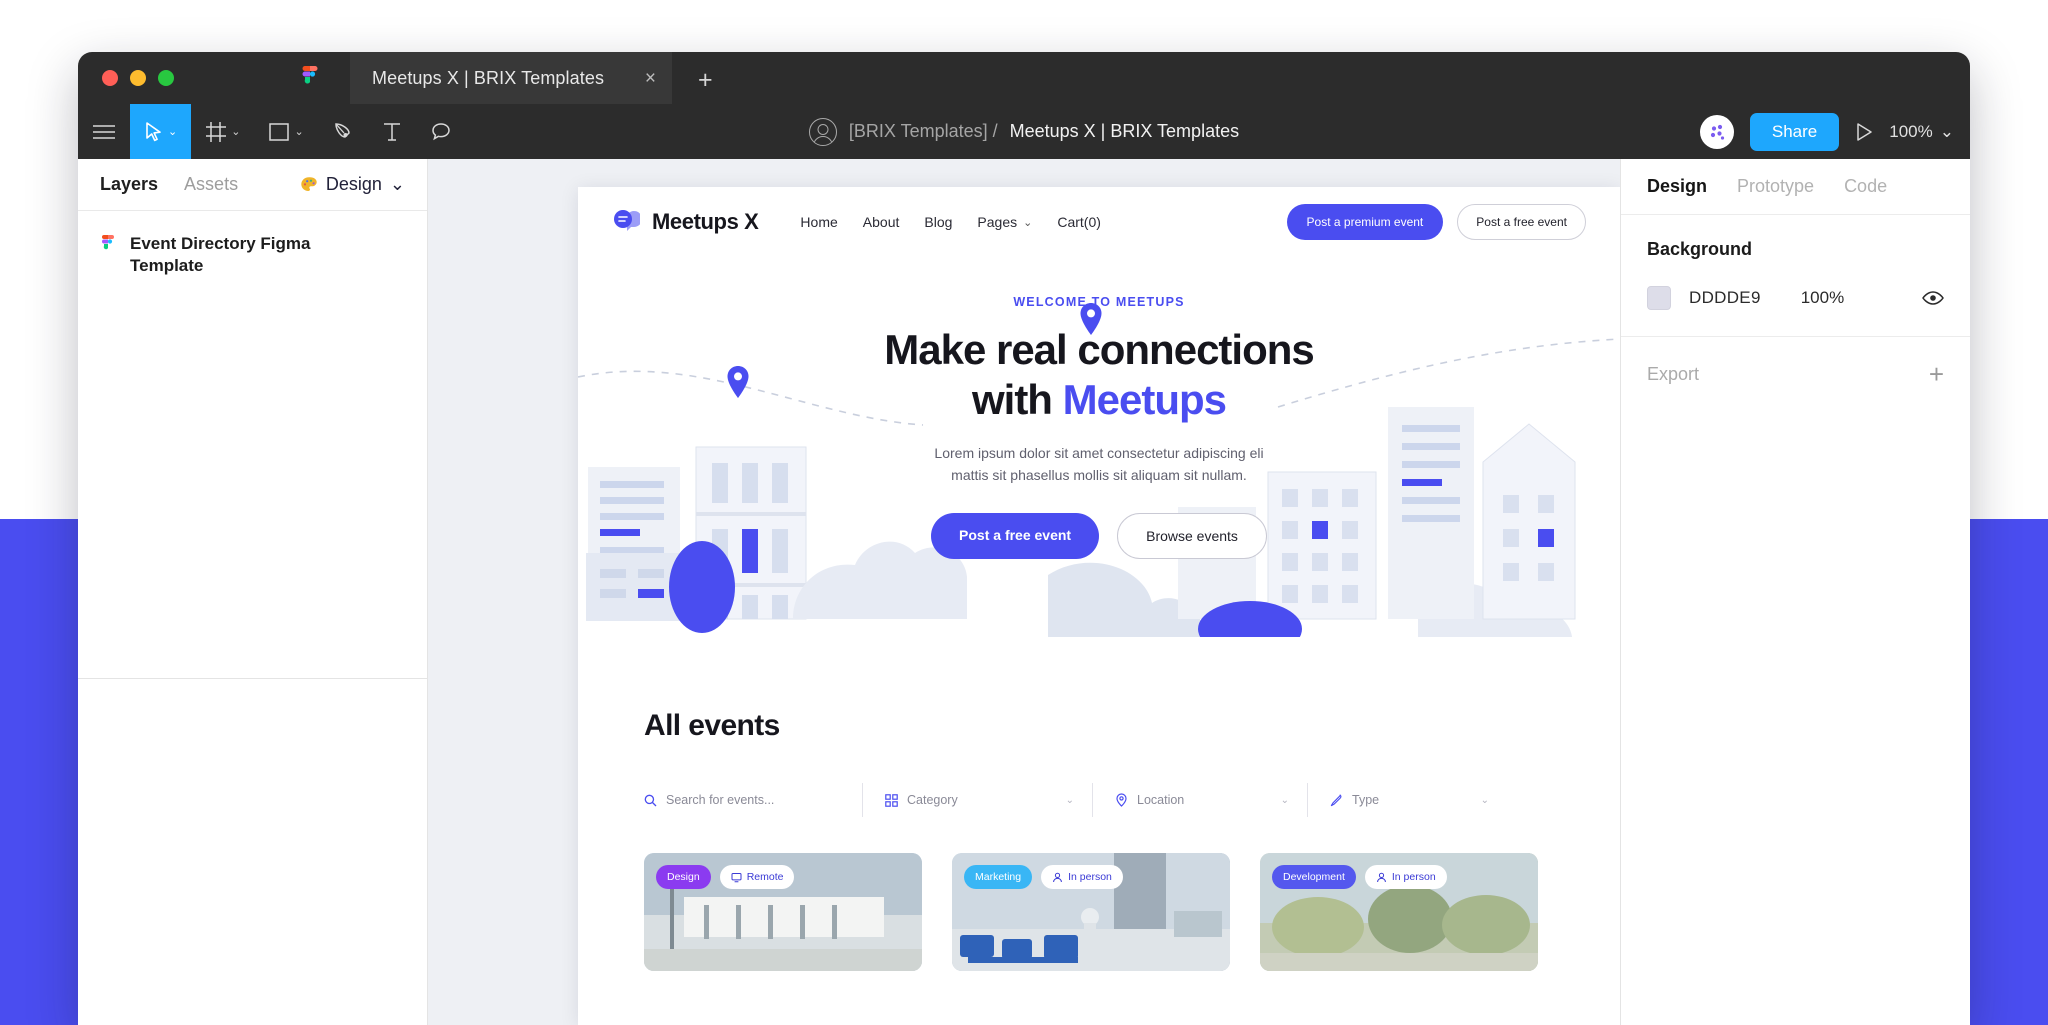 The height and width of the screenshot is (1025, 2048). I want to click on location-pin-icon, so click(1121, 800).